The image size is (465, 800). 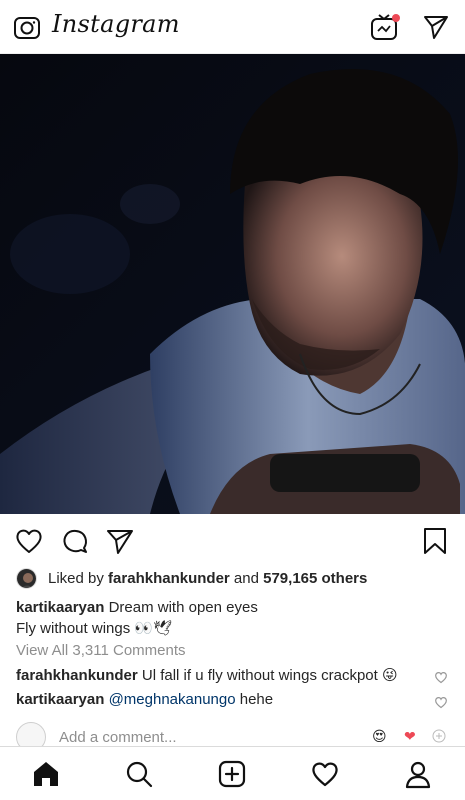 I want to click on caption-emoji: 👀🕊, so click(x=153, y=628).